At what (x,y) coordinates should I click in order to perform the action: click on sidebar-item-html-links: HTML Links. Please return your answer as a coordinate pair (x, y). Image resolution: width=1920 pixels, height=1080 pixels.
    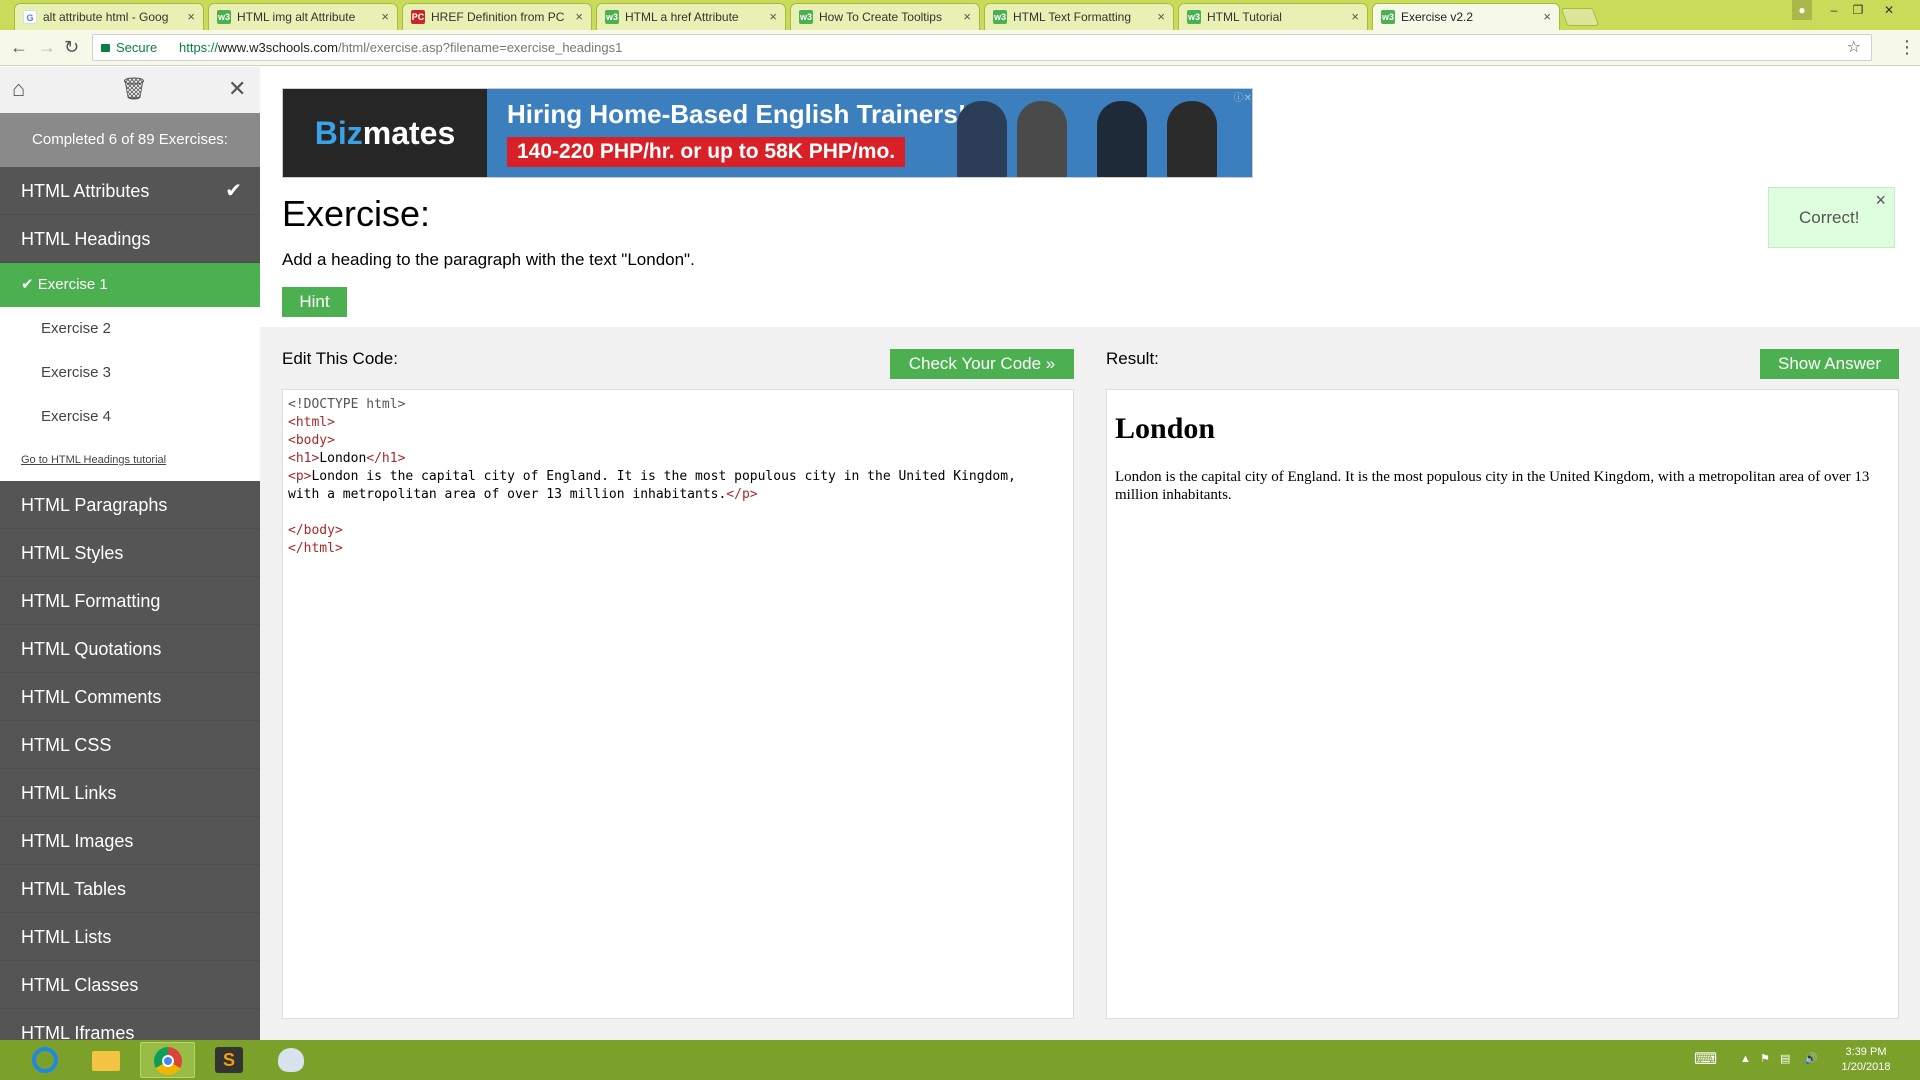
    Looking at the image, I should click on (130, 793).